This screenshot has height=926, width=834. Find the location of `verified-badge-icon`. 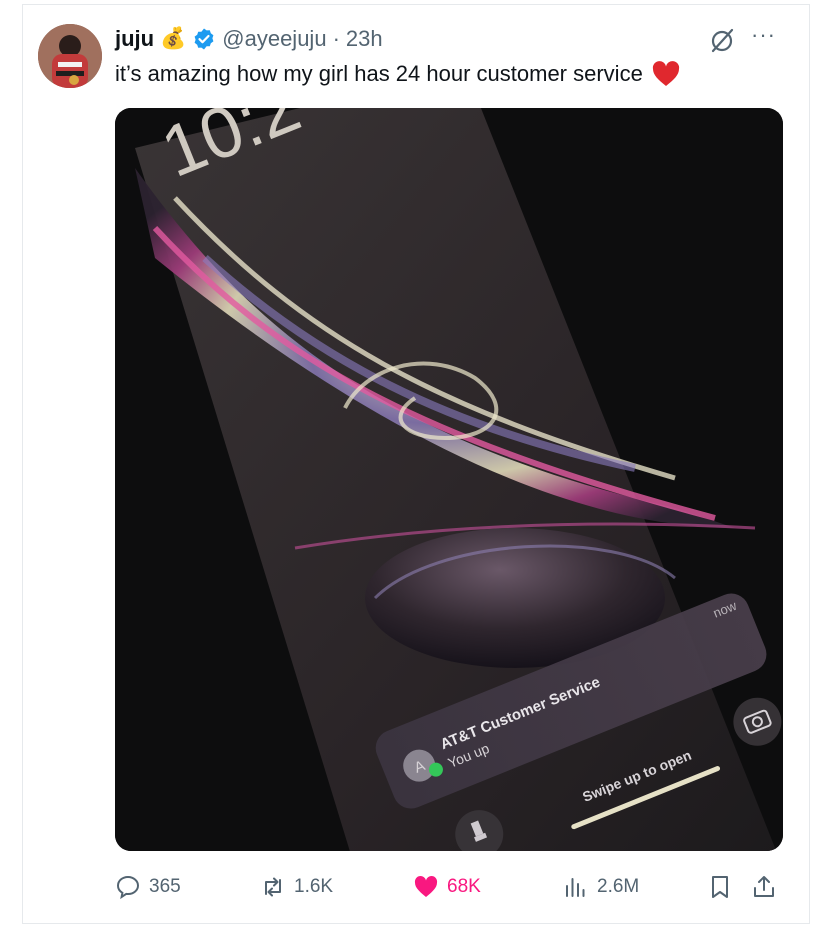

verified-badge-icon is located at coordinates (204, 39).